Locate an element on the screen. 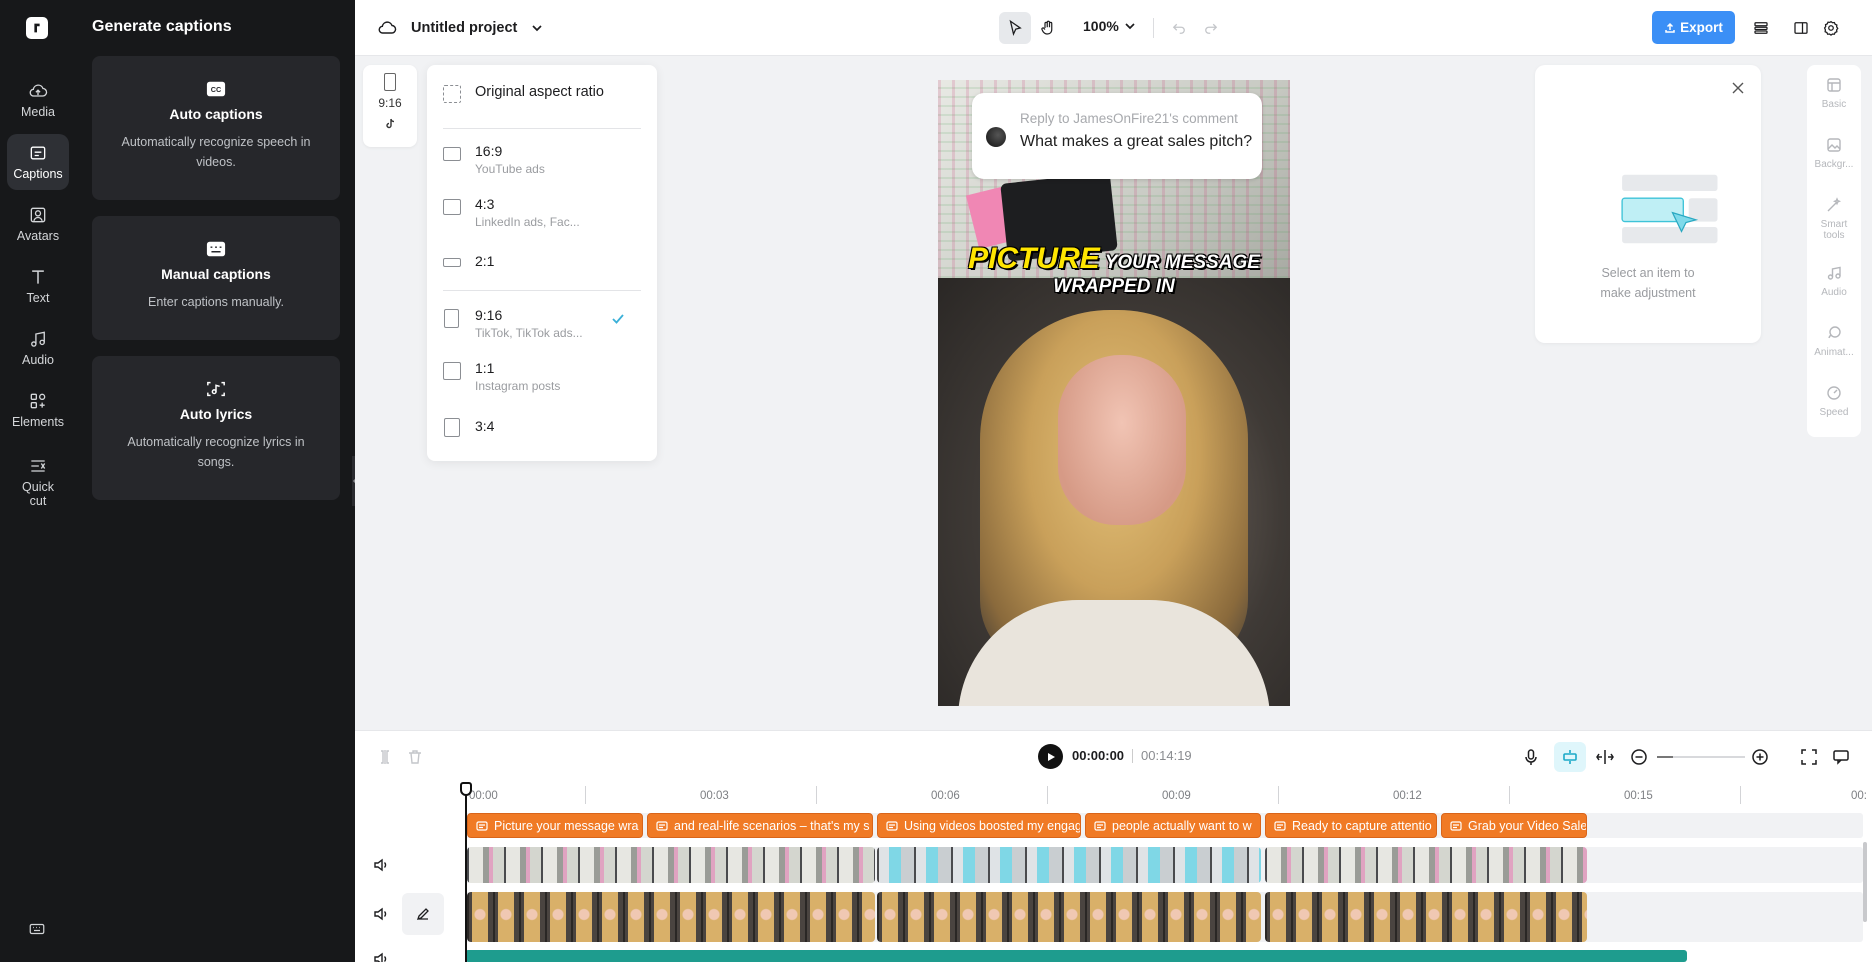 The height and width of the screenshot is (962, 1872). play-button is located at coordinates (1050, 756).